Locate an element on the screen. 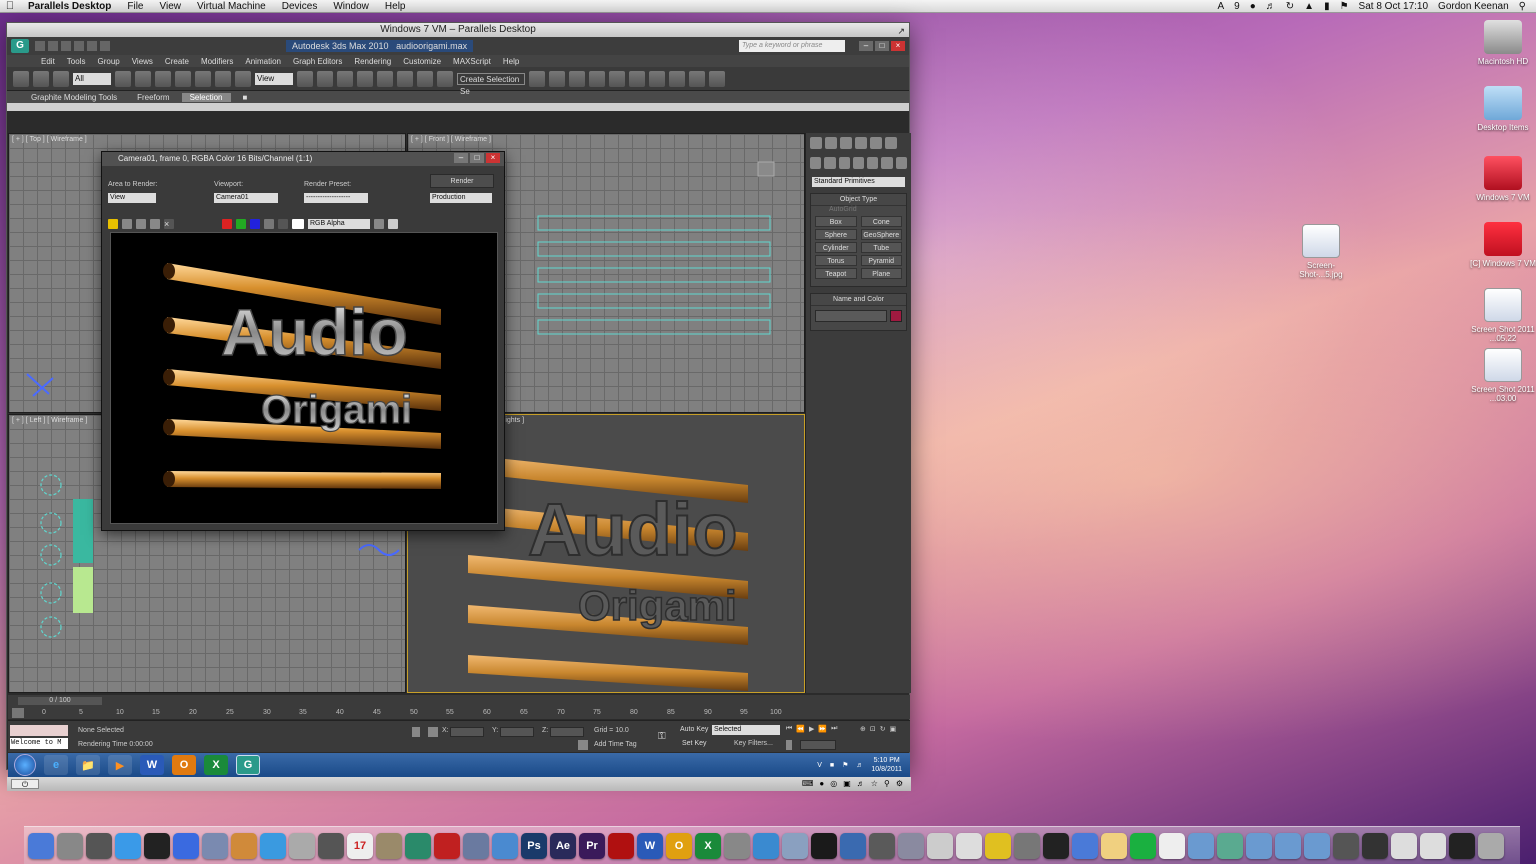  object-color-swatch is located at coordinates (896, 316).